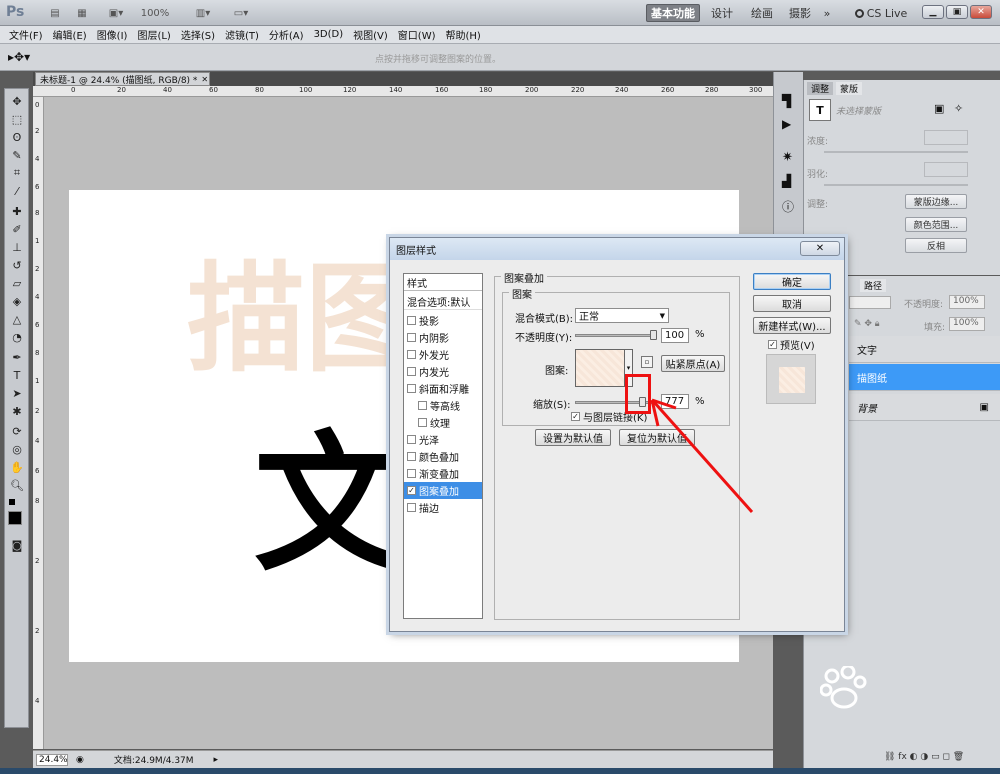 The width and height of the screenshot is (1000, 774). What do you see at coordinates (12, 502) in the screenshot?
I see `default-colors-icon` at bounding box center [12, 502].